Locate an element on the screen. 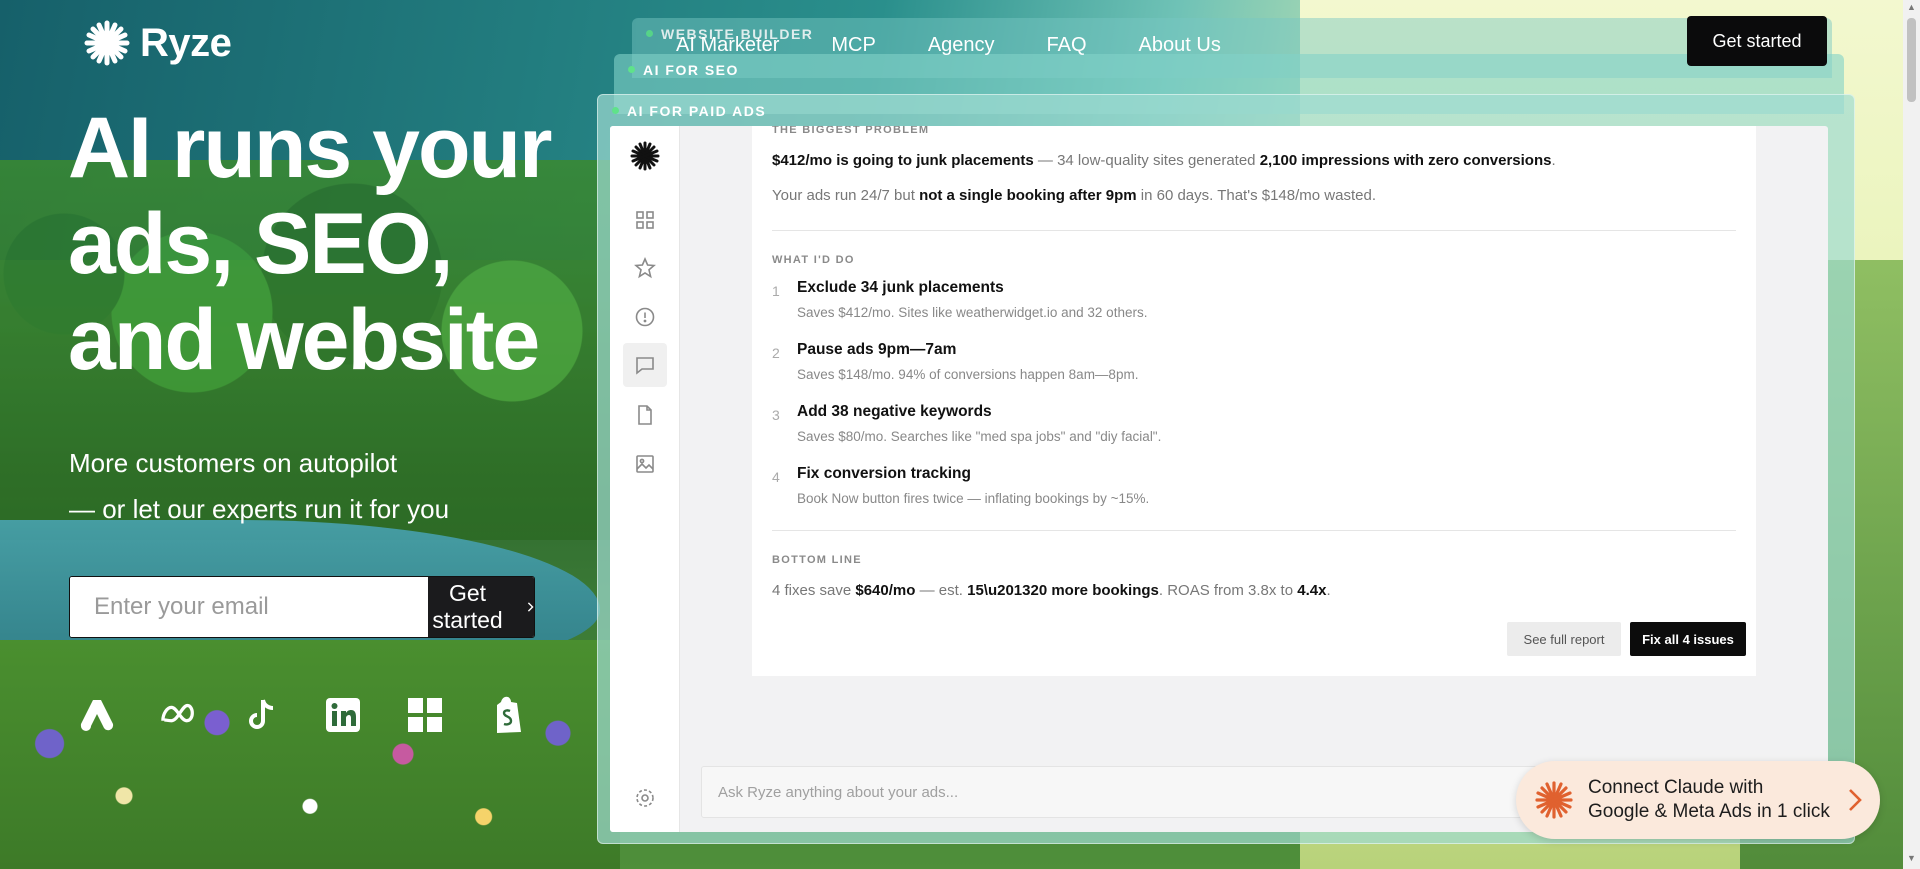  fix-all-issues-button: Fix all 4 issues is located at coordinates (1688, 639).